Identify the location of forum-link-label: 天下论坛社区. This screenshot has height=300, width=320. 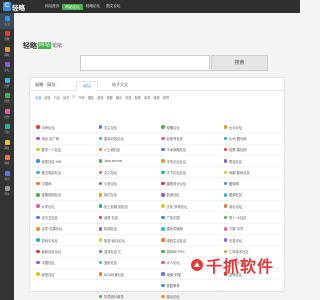
(176, 172).